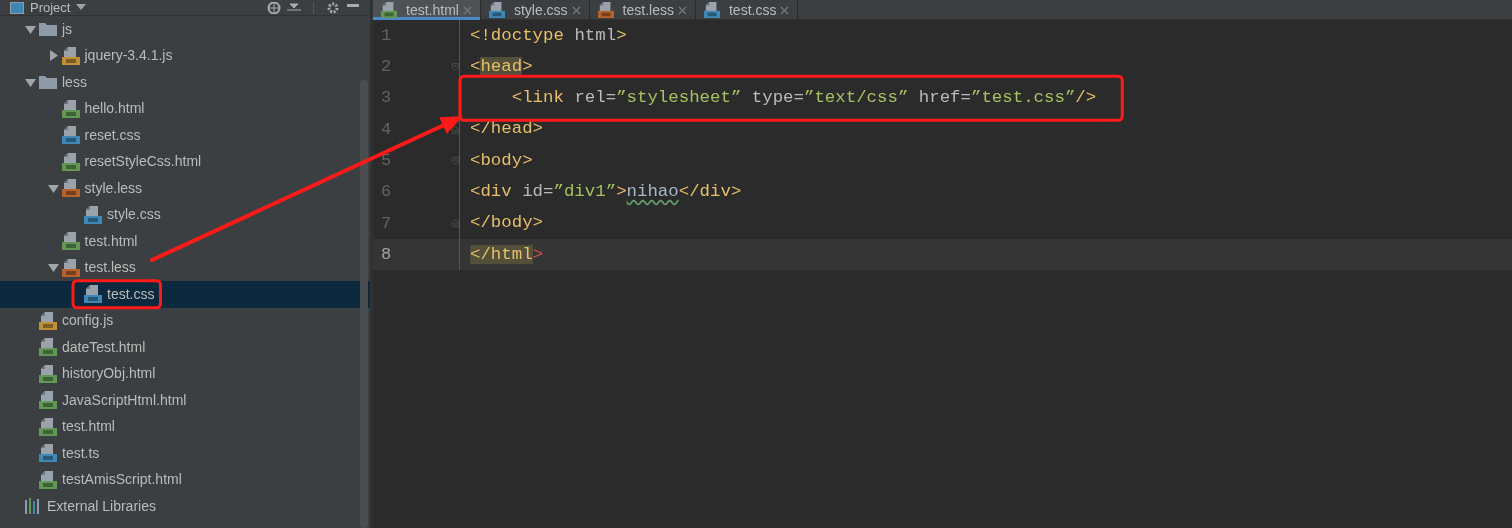 The height and width of the screenshot is (528, 1512). Describe the element at coordinates (507, 223) in the screenshot. I see `code-line: </body>` at that location.